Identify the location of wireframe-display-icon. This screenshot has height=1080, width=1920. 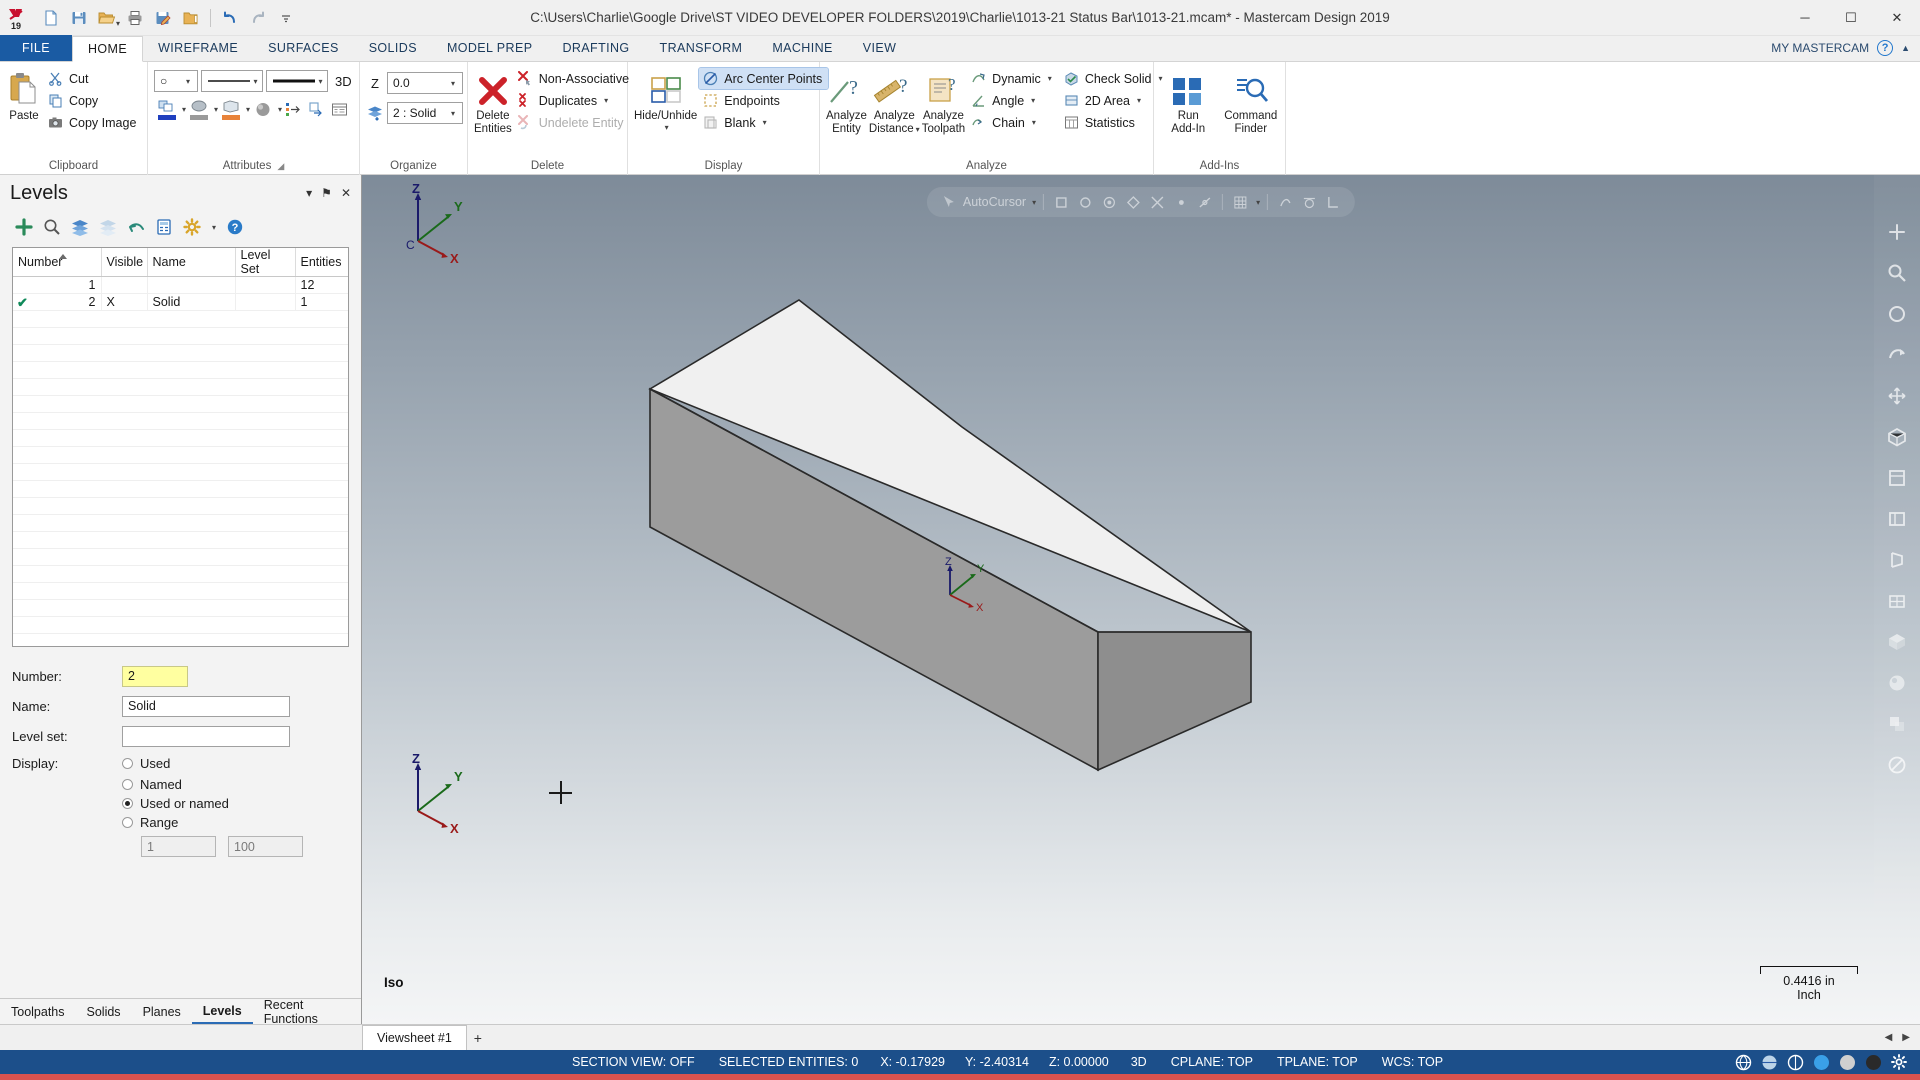
(1743, 1062).